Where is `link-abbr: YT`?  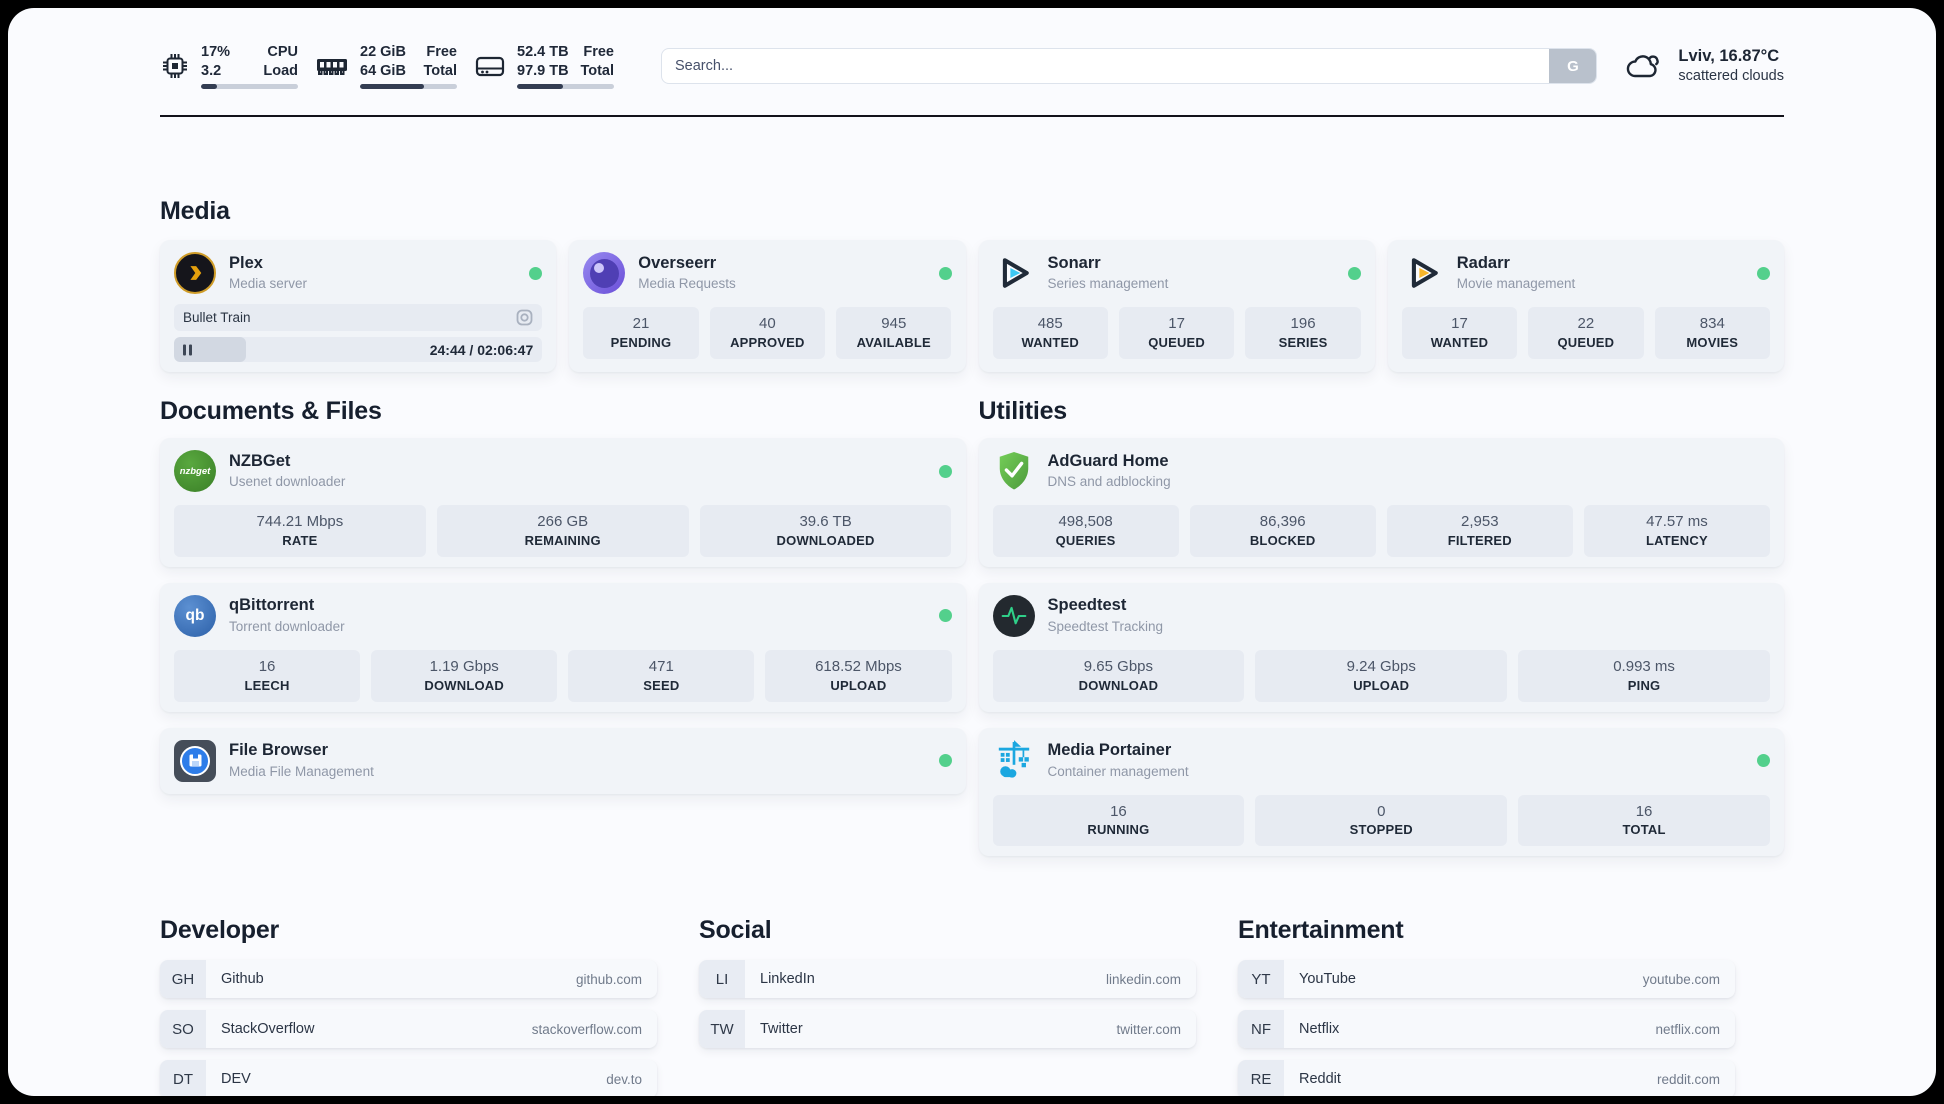
link-abbr: YT is located at coordinates (1261, 979).